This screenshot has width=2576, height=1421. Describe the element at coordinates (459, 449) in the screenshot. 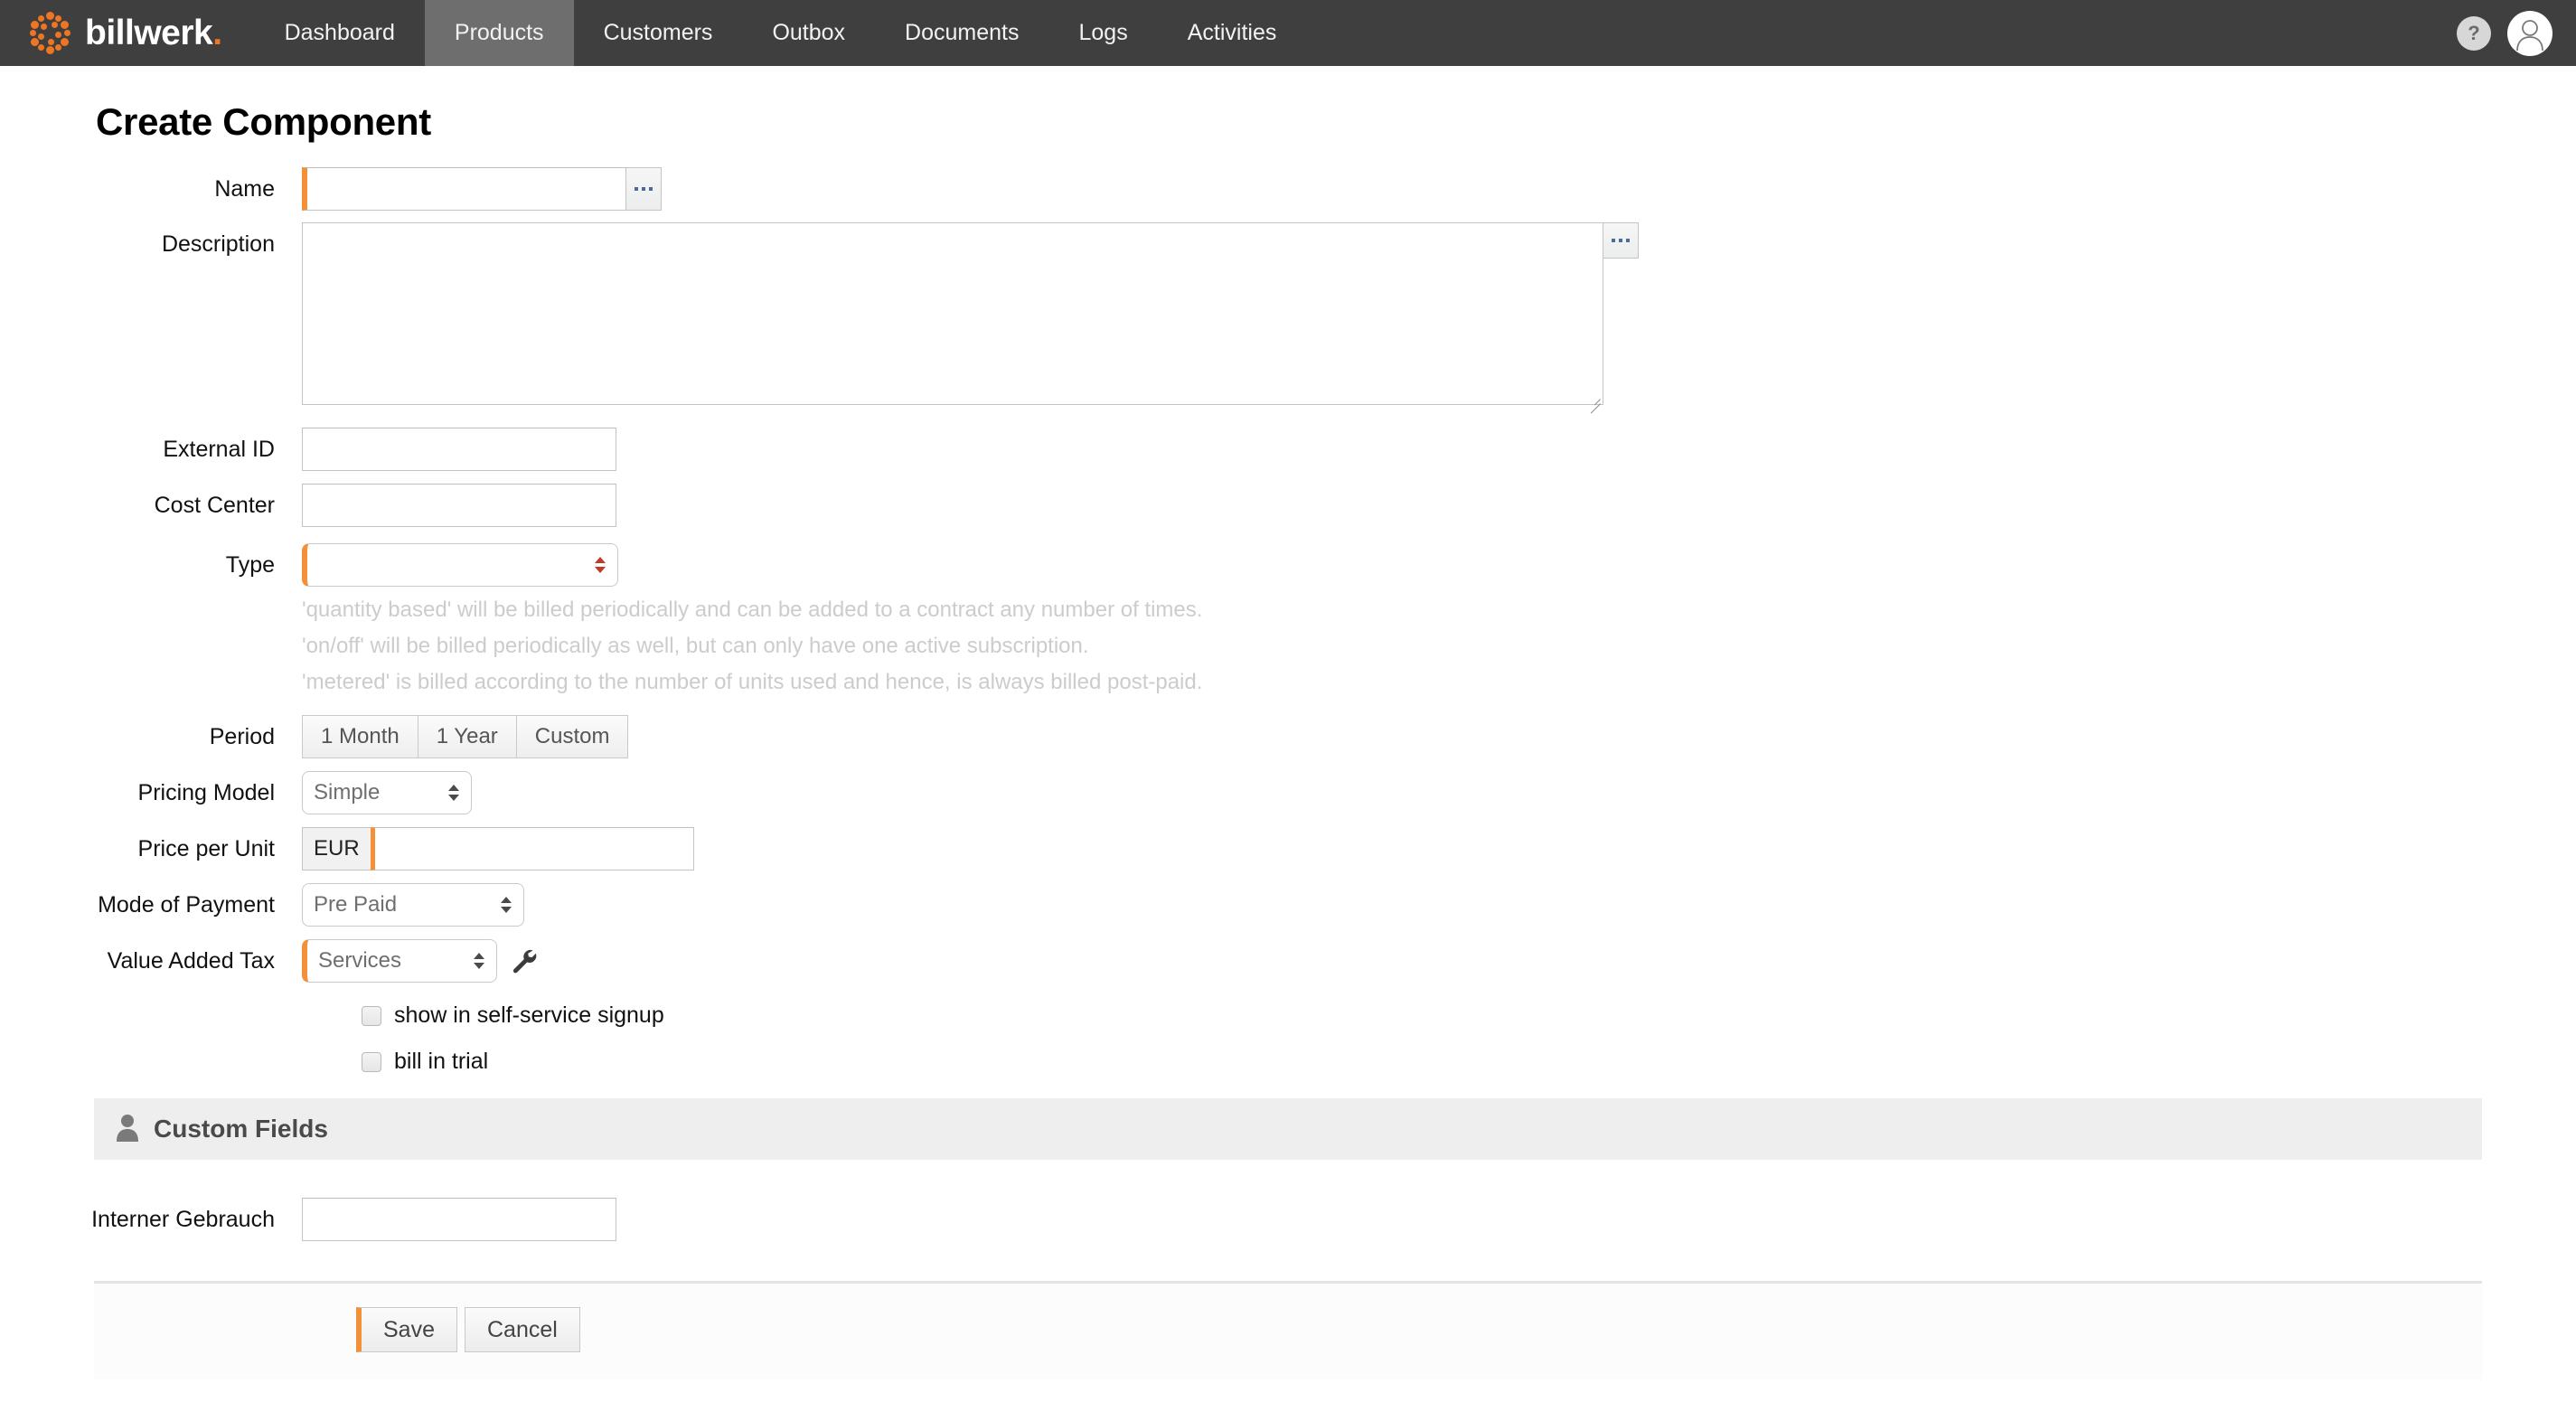

I see `external-id-input` at that location.